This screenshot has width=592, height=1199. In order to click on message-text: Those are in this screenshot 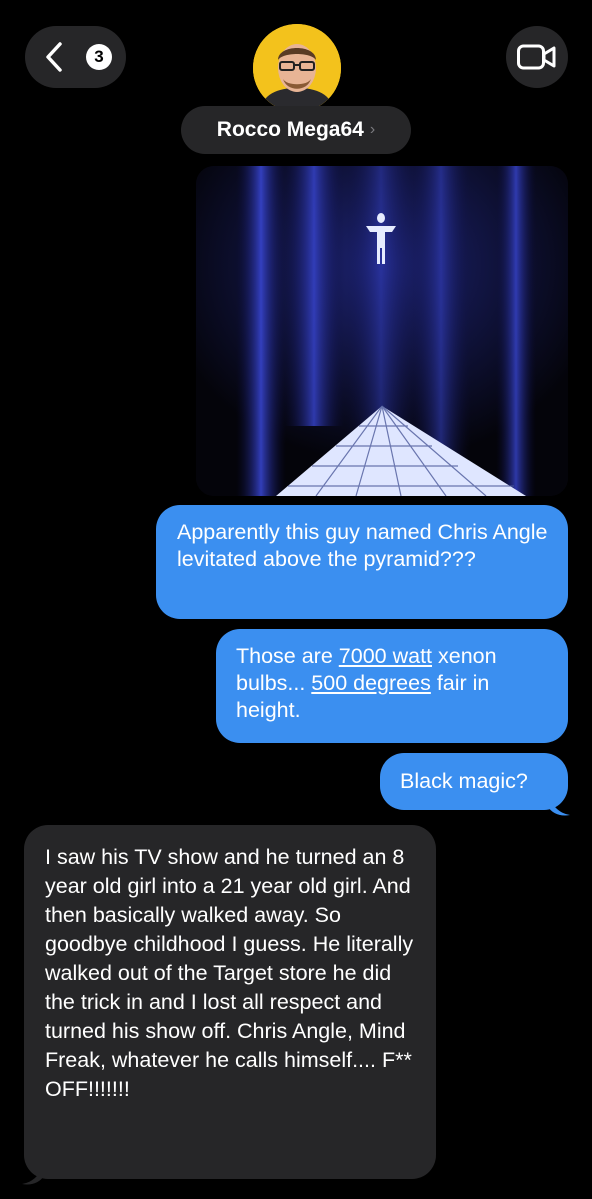, I will do `click(287, 656)`.